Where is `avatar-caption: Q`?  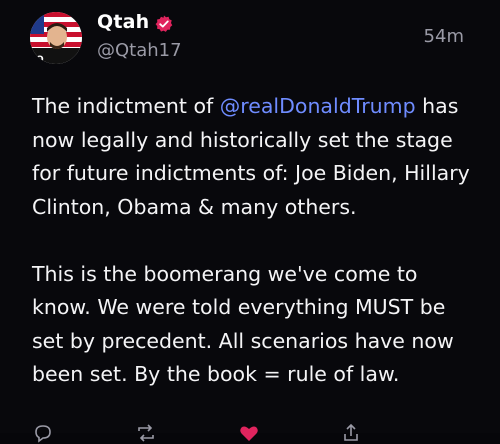 avatar-caption: Q is located at coordinates (40, 59).